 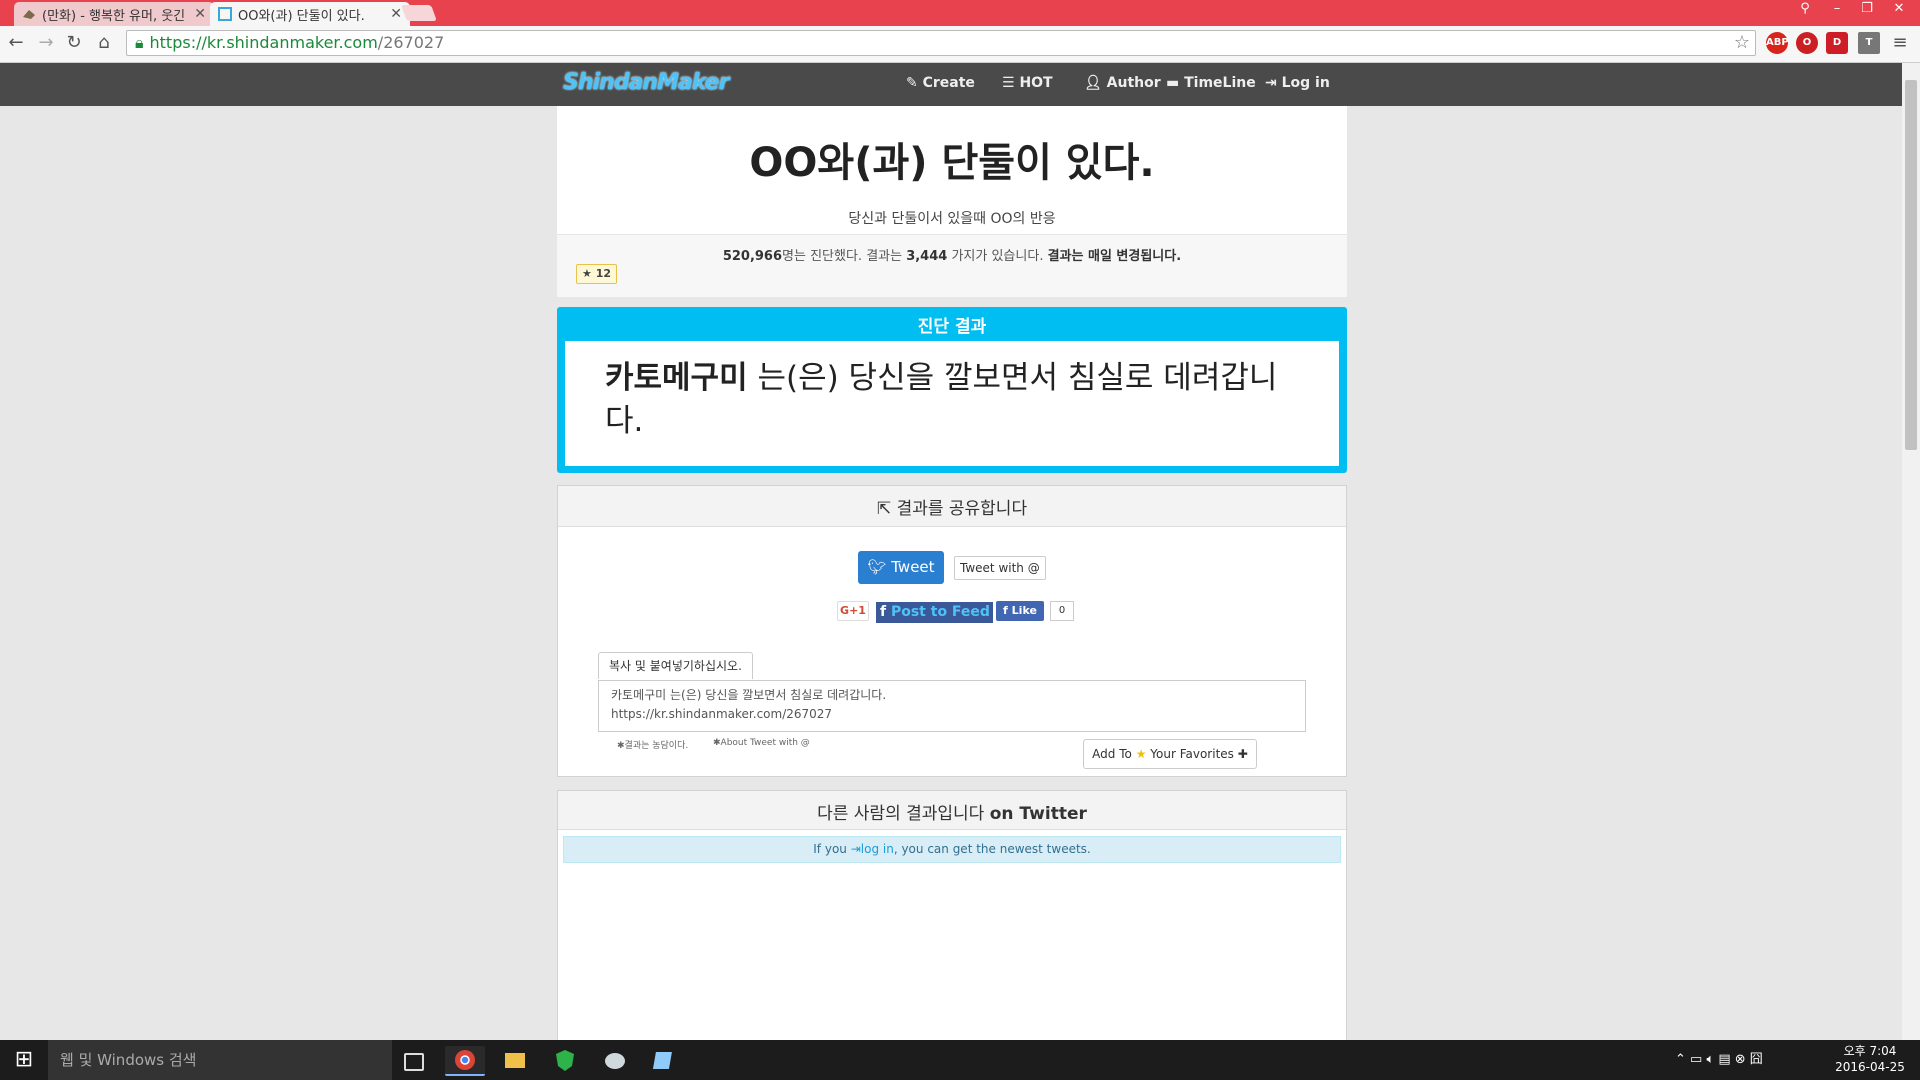 I want to click on comment-icon: ▬, so click(x=1175, y=83).